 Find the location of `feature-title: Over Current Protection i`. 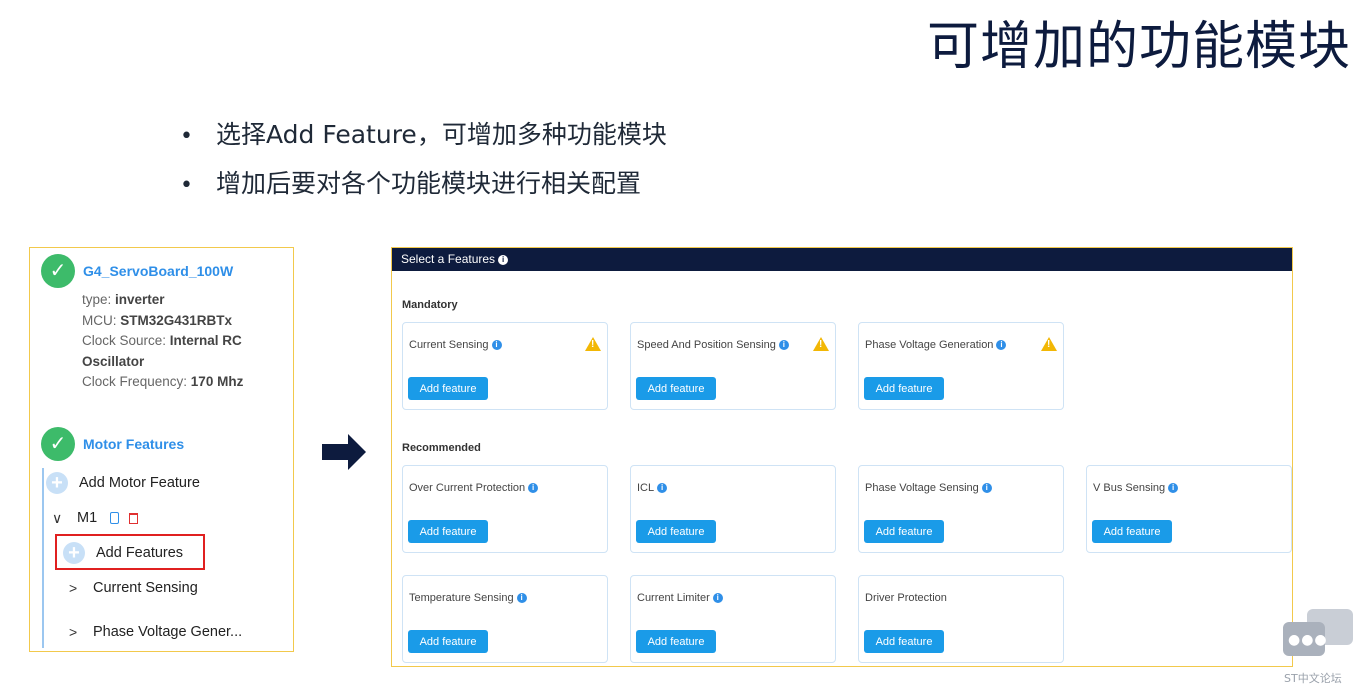

feature-title: Over Current Protection i is located at coordinates (474, 488).